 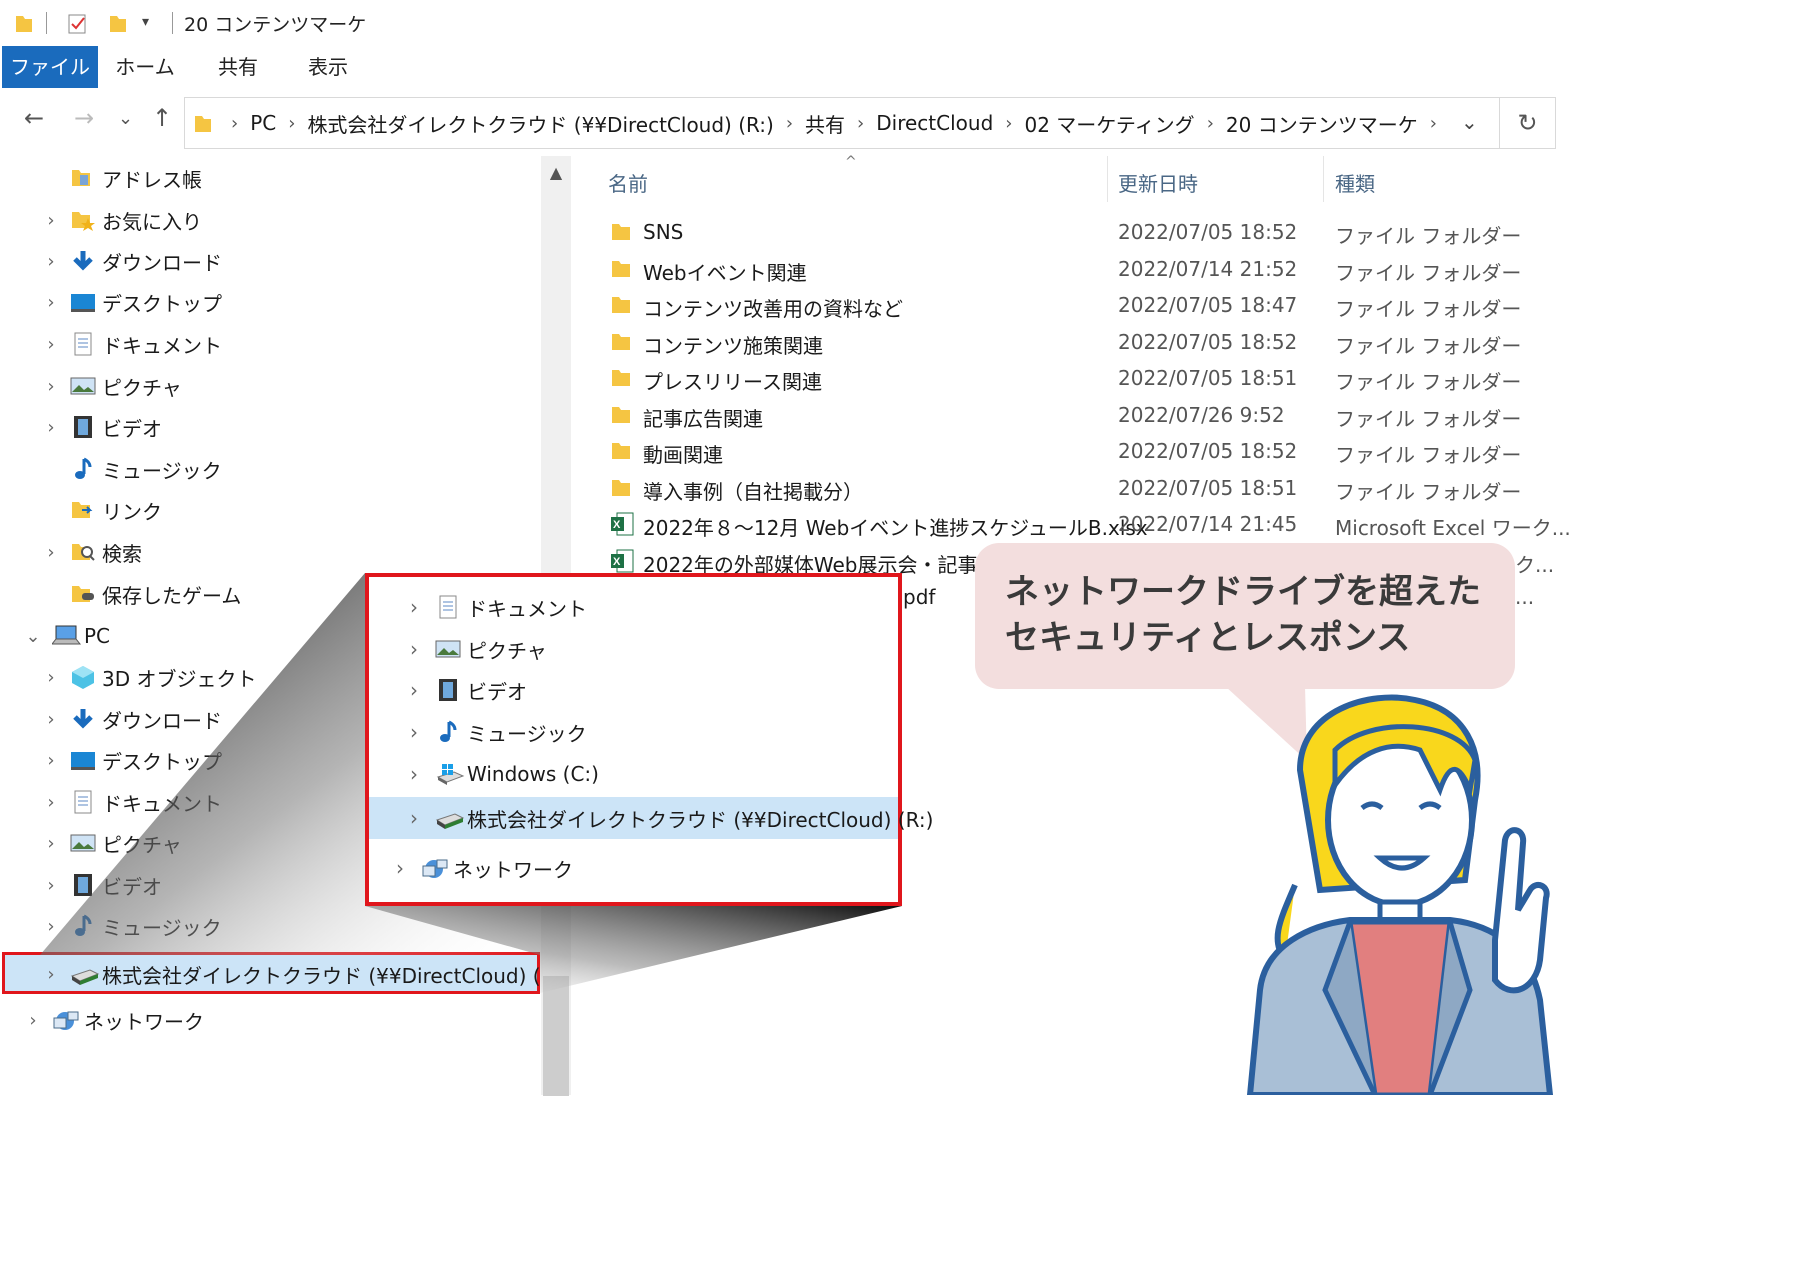 I want to click on zoom-item-6: › ネットワーク, so click(x=479, y=868).